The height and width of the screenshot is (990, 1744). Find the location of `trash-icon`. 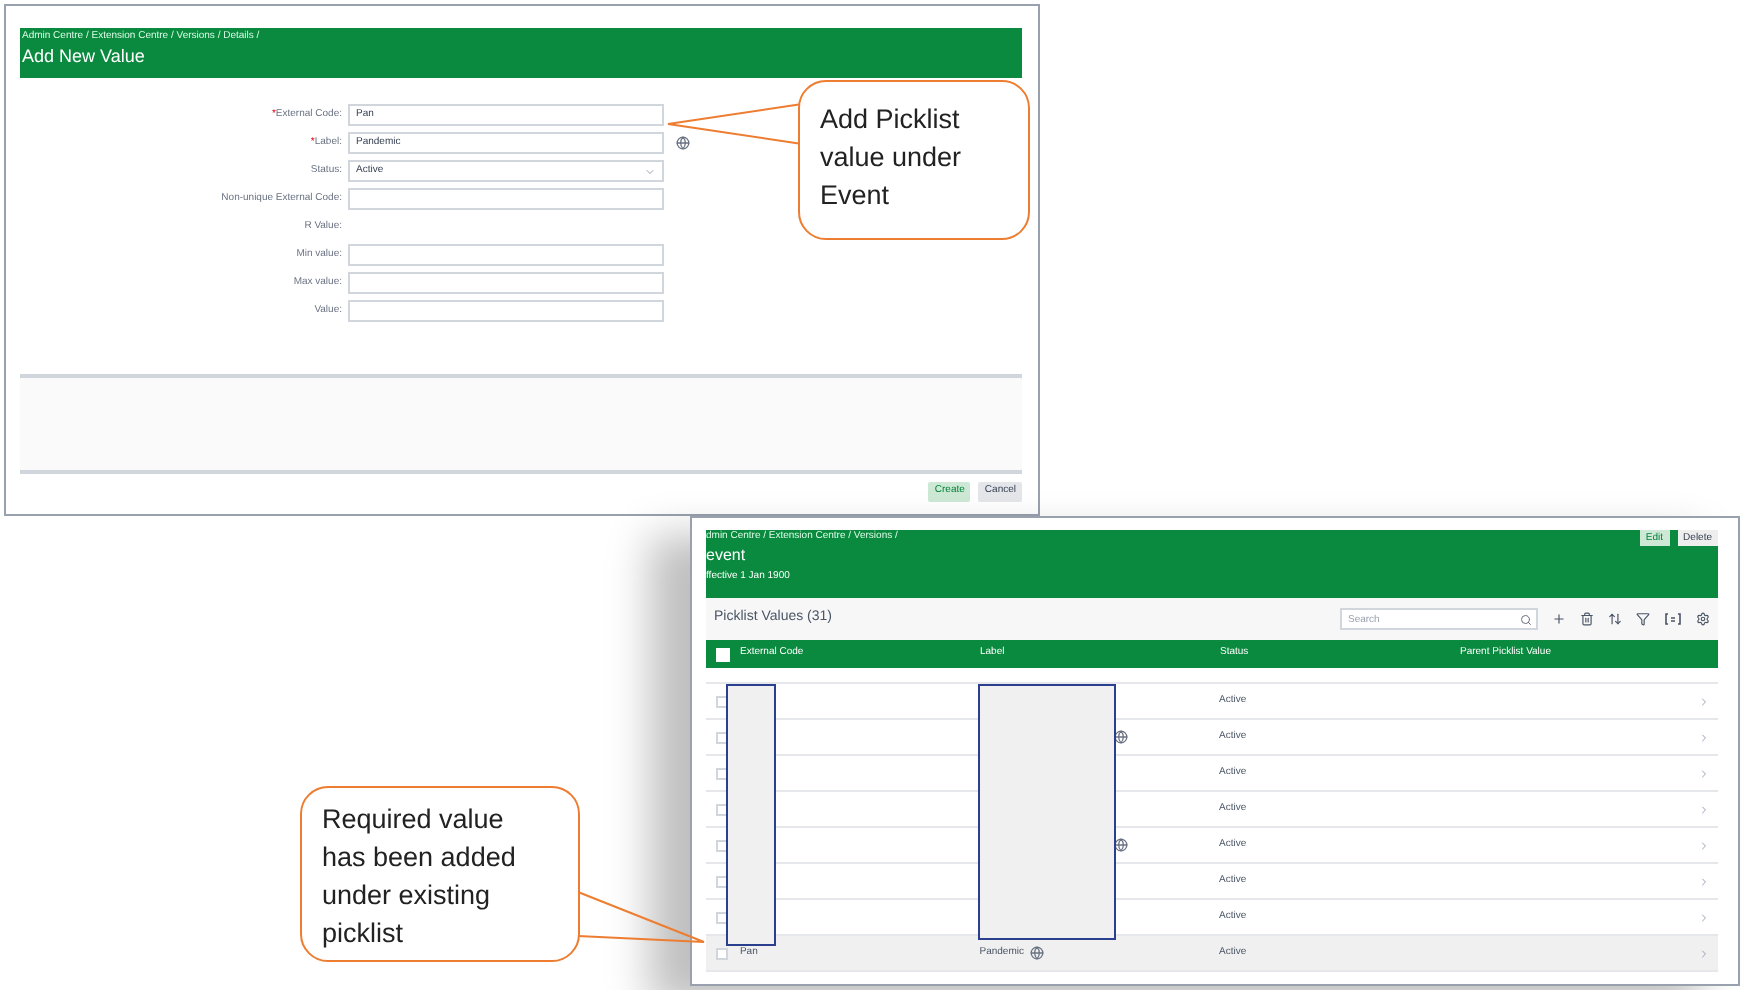

trash-icon is located at coordinates (1587, 619).